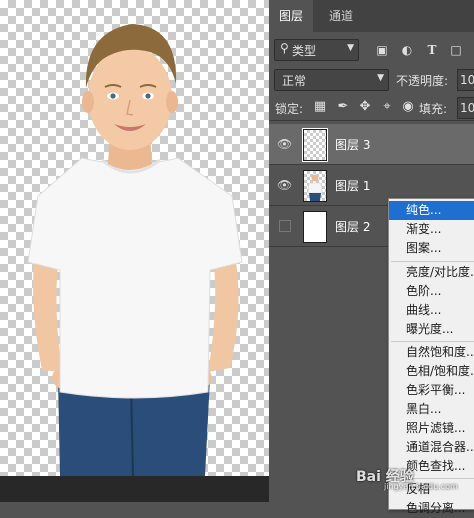  Describe the element at coordinates (371, 144) in the screenshot. I see `layer-row: 👁 图层 3` at that location.